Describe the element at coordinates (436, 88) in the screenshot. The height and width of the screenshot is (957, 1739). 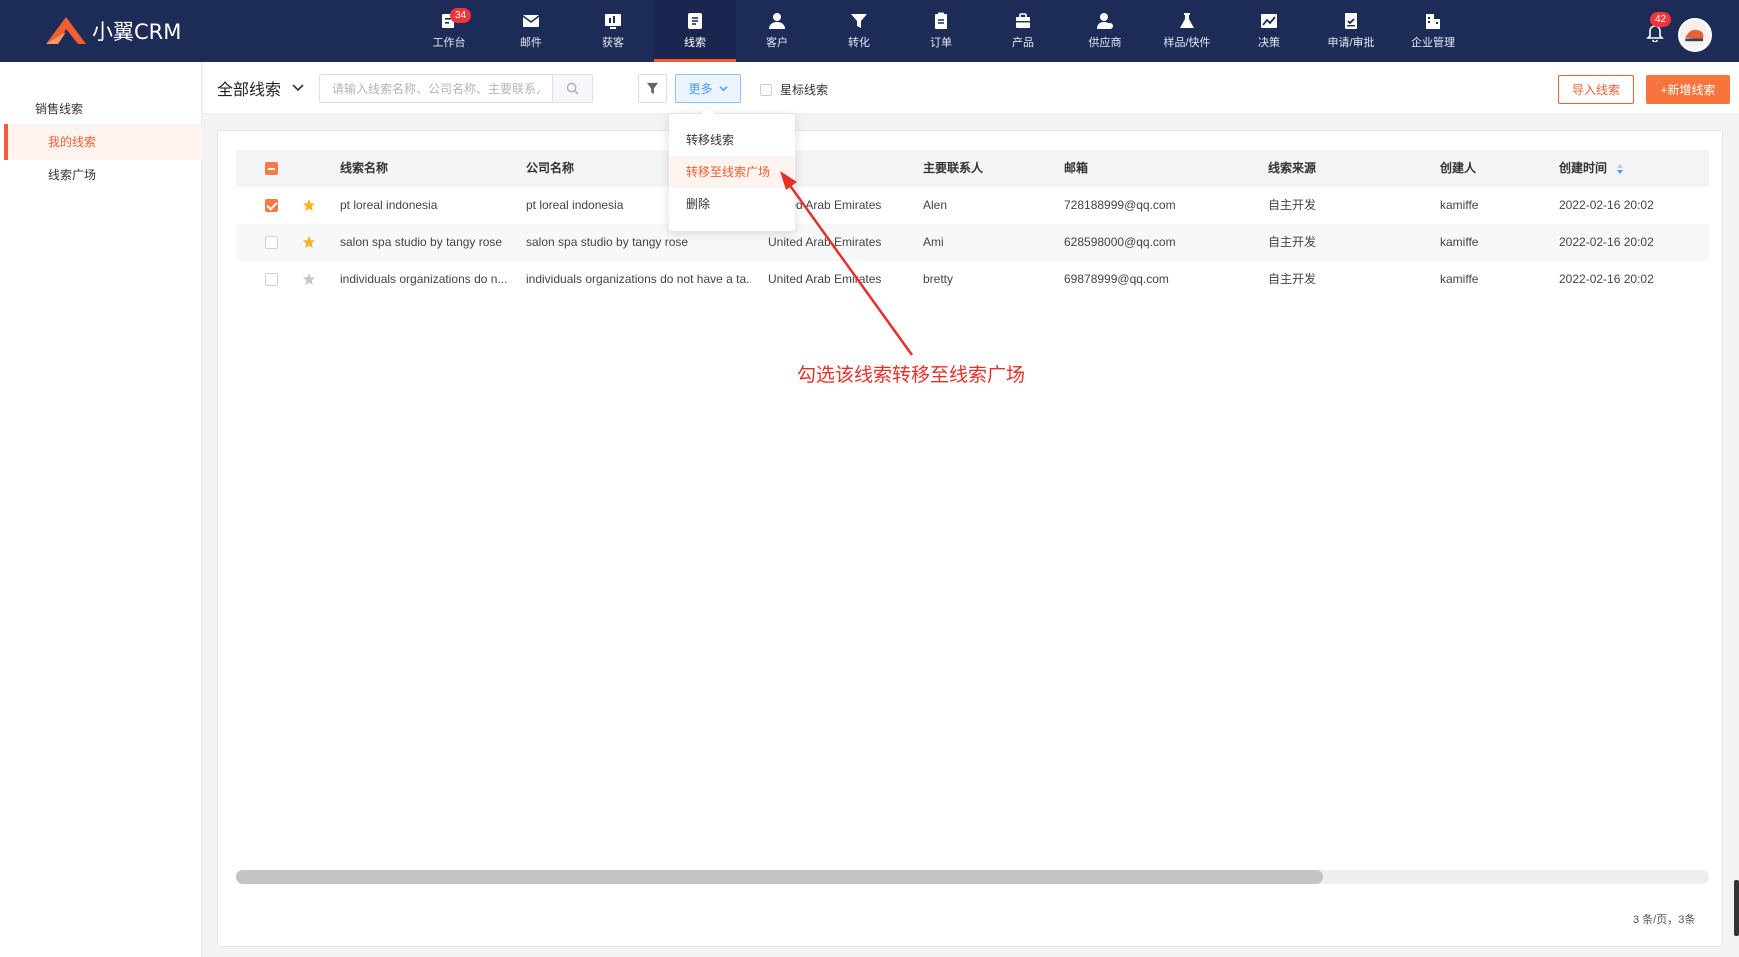
I see `search-input` at that location.